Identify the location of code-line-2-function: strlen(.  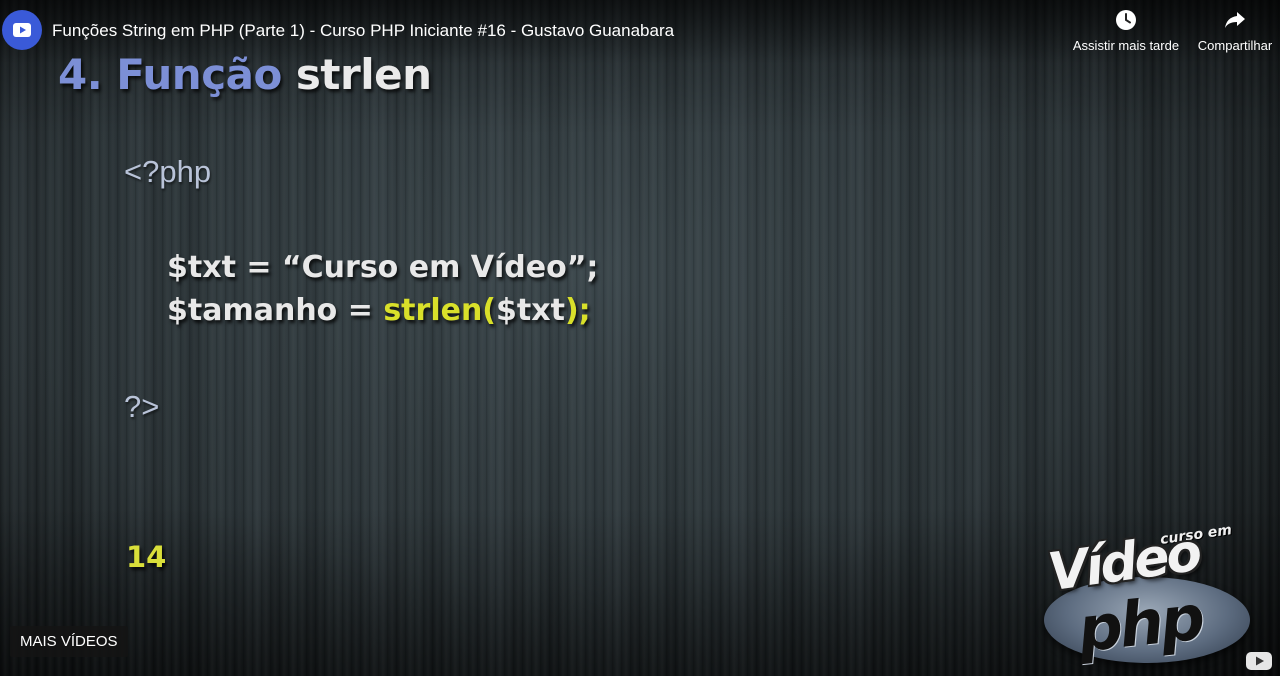
(440, 310).